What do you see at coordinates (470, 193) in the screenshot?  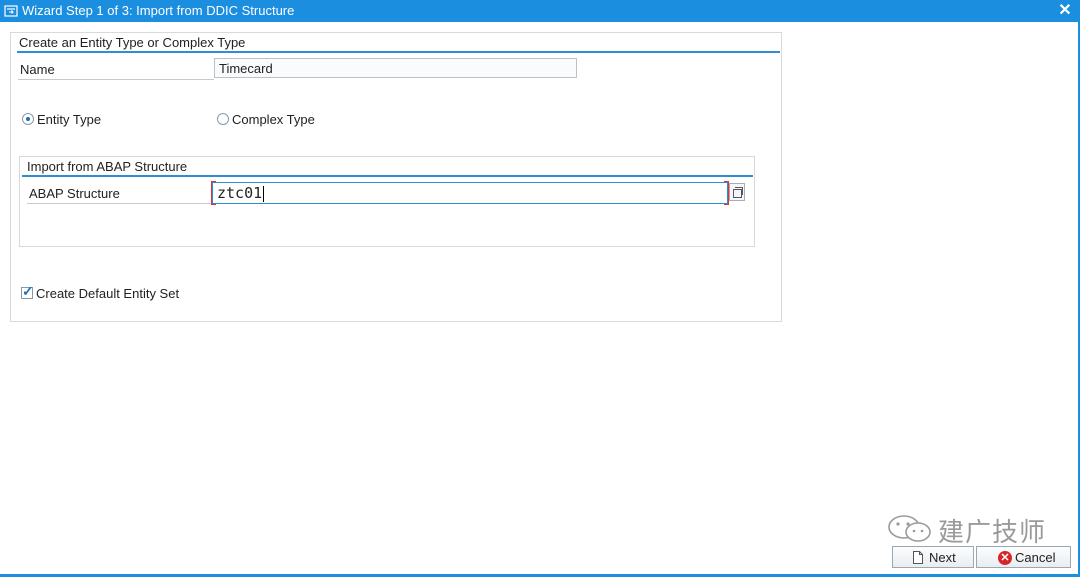 I see `abap-structure-input: ztc01` at bounding box center [470, 193].